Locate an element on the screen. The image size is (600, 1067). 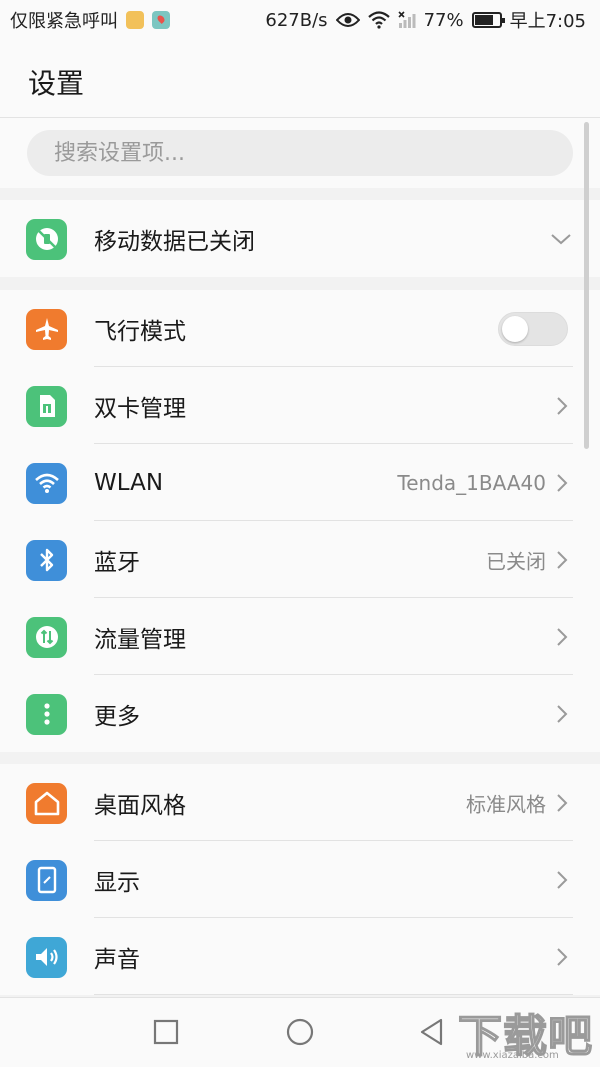
settings-item-display: 显示 is located at coordinates (300, 879).